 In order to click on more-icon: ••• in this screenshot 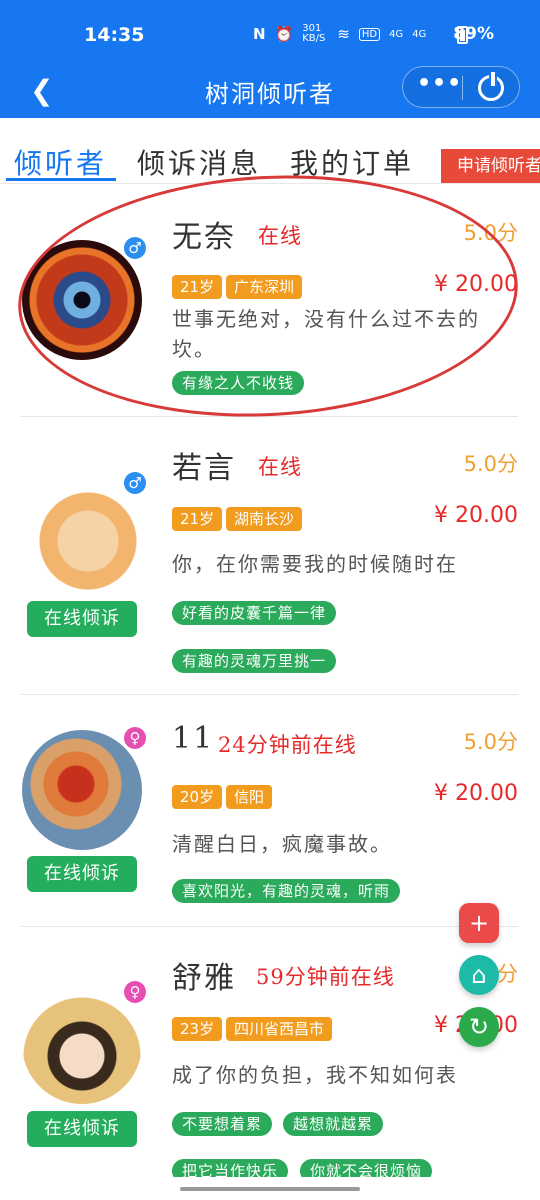, I will do `click(439, 83)`.